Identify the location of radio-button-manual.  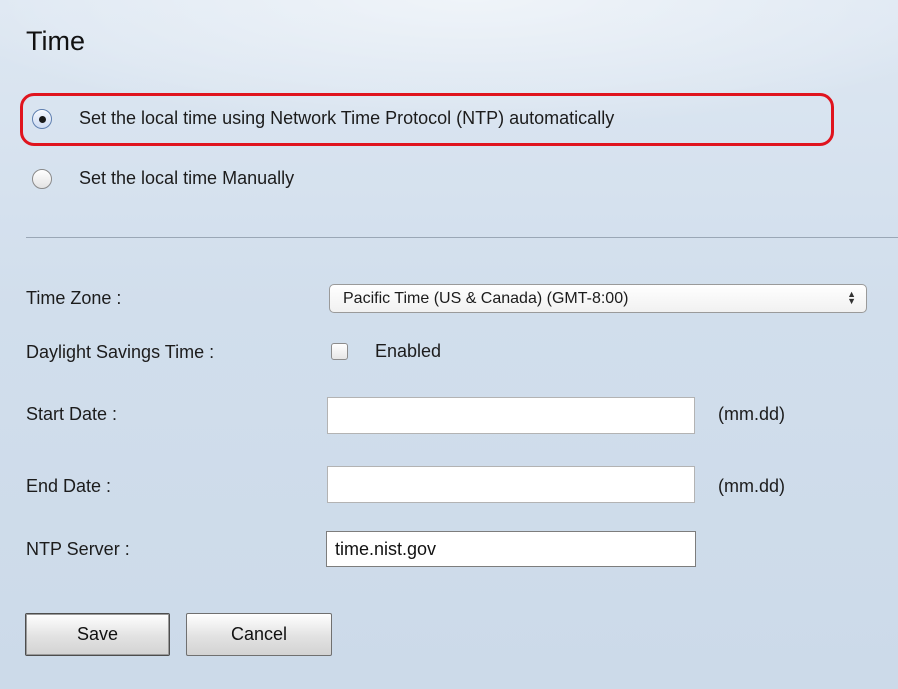
(42, 178).